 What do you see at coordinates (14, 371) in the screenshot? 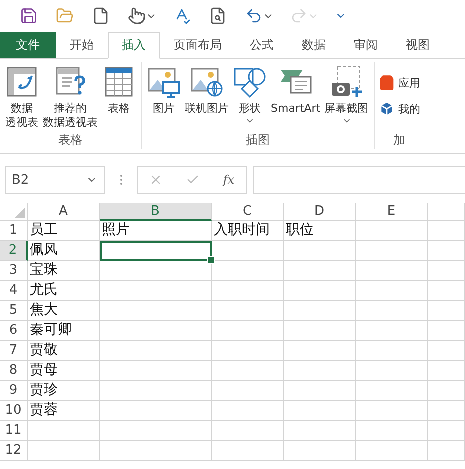
I see `row-header: 8` at bounding box center [14, 371].